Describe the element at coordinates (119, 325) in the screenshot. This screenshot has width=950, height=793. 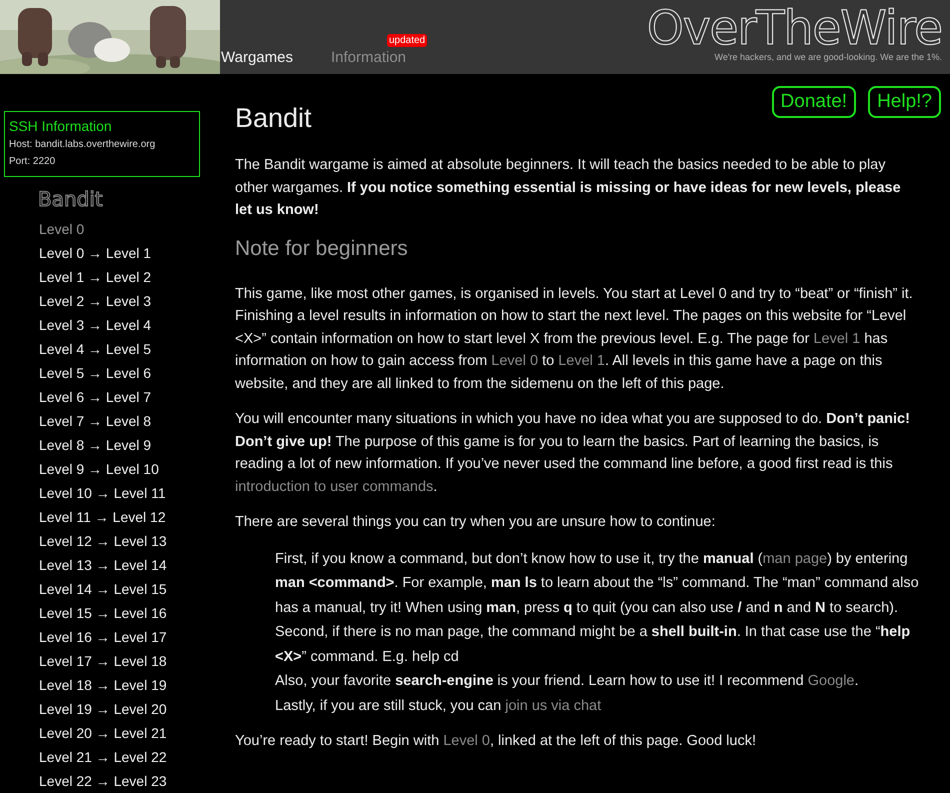
I see `level-link: Level 3 → Level 4` at that location.